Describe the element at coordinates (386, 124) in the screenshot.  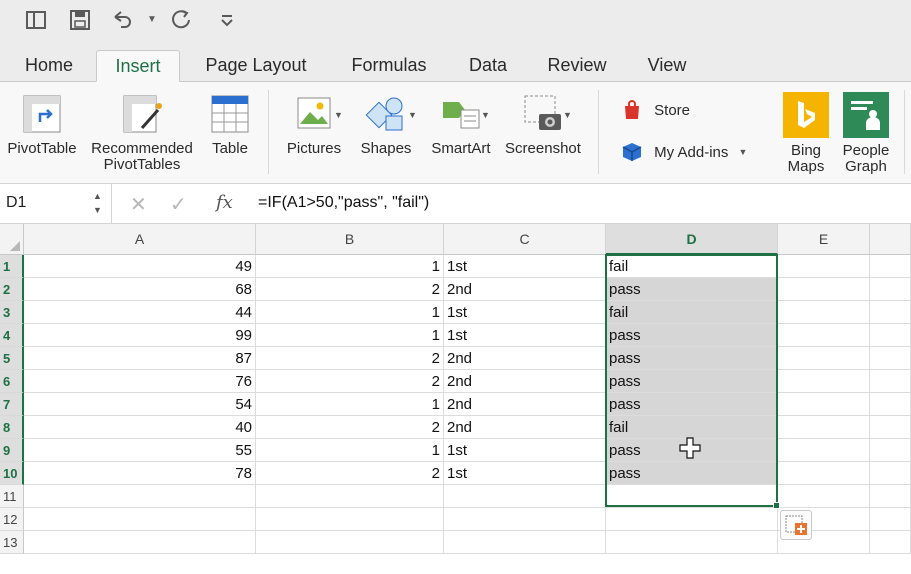
I see `shapes-button: Shapes` at that location.